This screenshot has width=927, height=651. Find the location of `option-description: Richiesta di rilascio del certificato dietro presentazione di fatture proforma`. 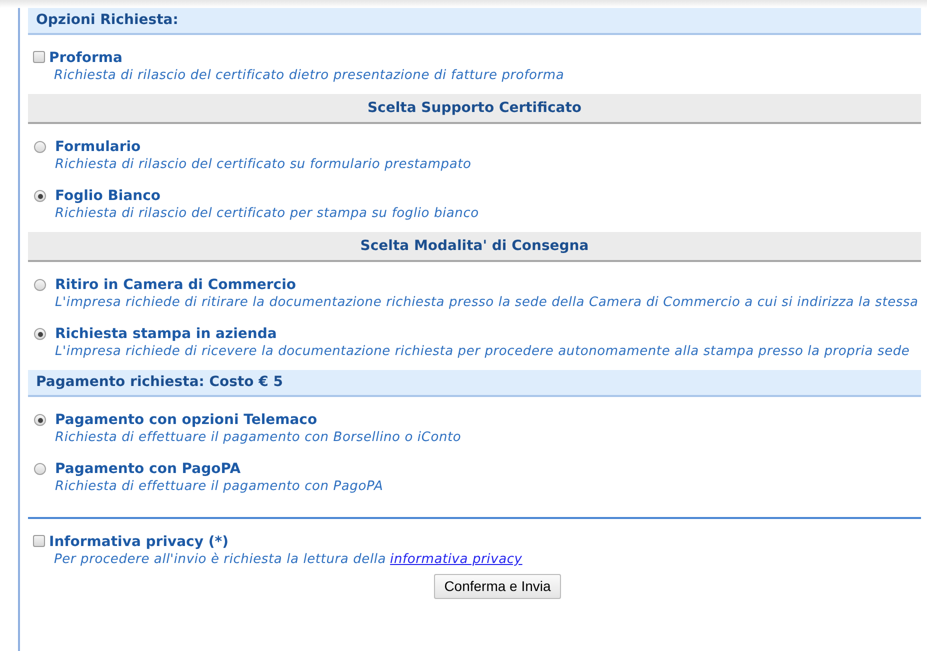

option-description: Richiesta di rilascio del certificato dietro presentazione di fatture proforma is located at coordinates (309, 75).